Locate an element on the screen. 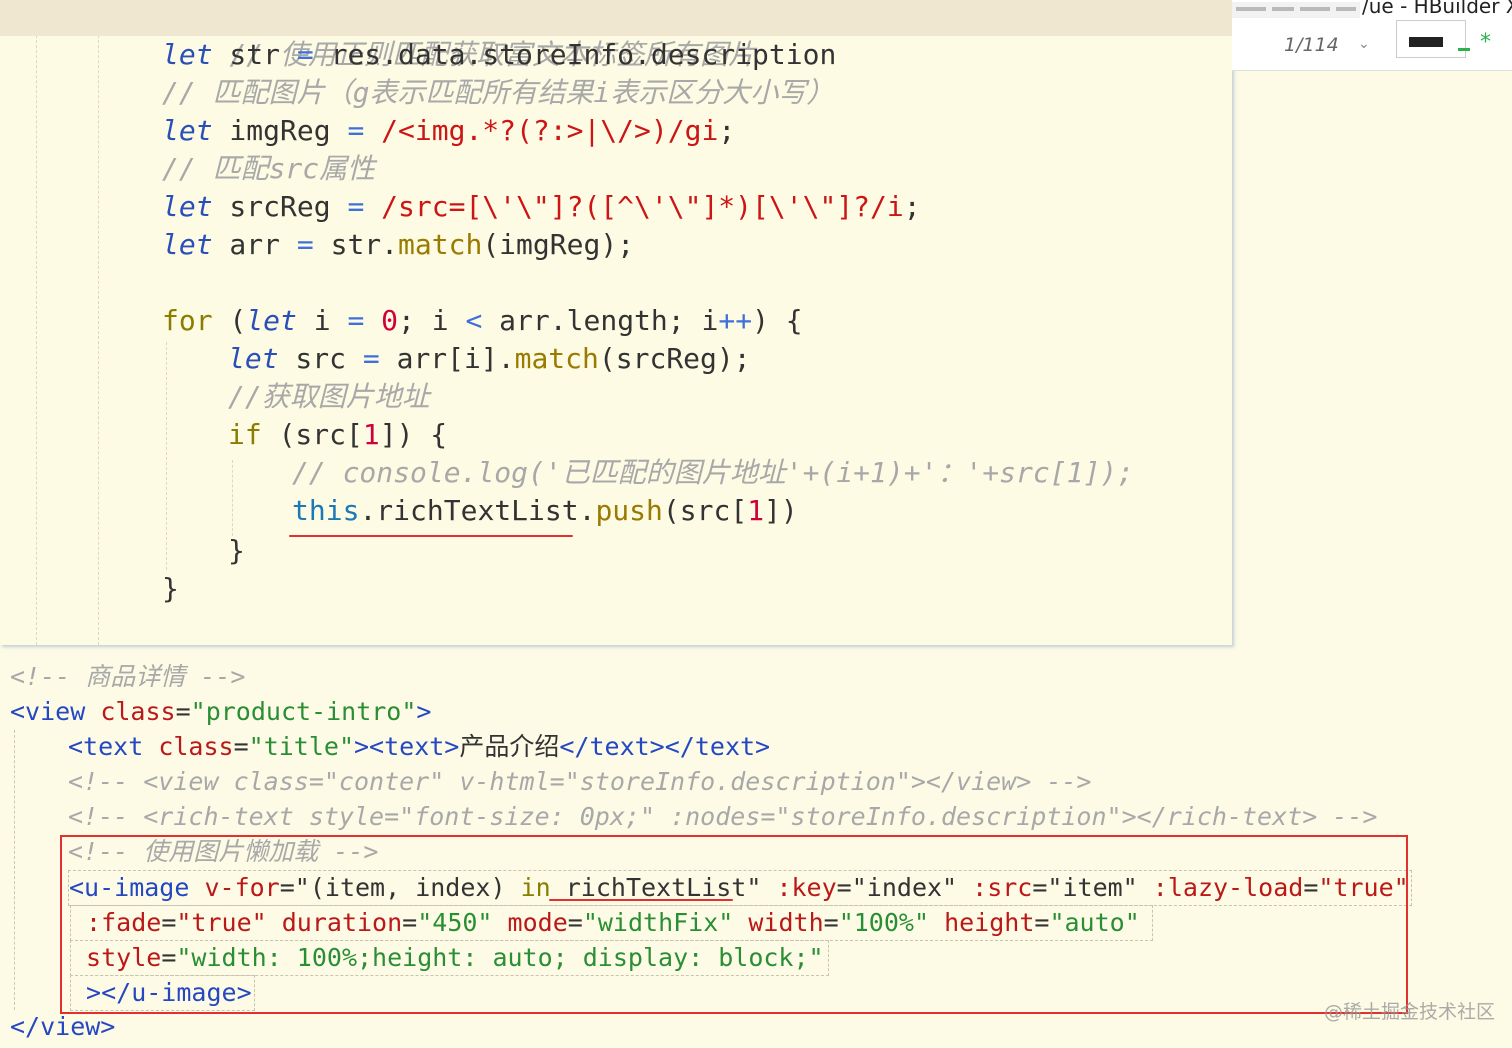 Image resolution: width=1512 pixels, height=1048 pixels. tag-name: <text is located at coordinates (106, 746).